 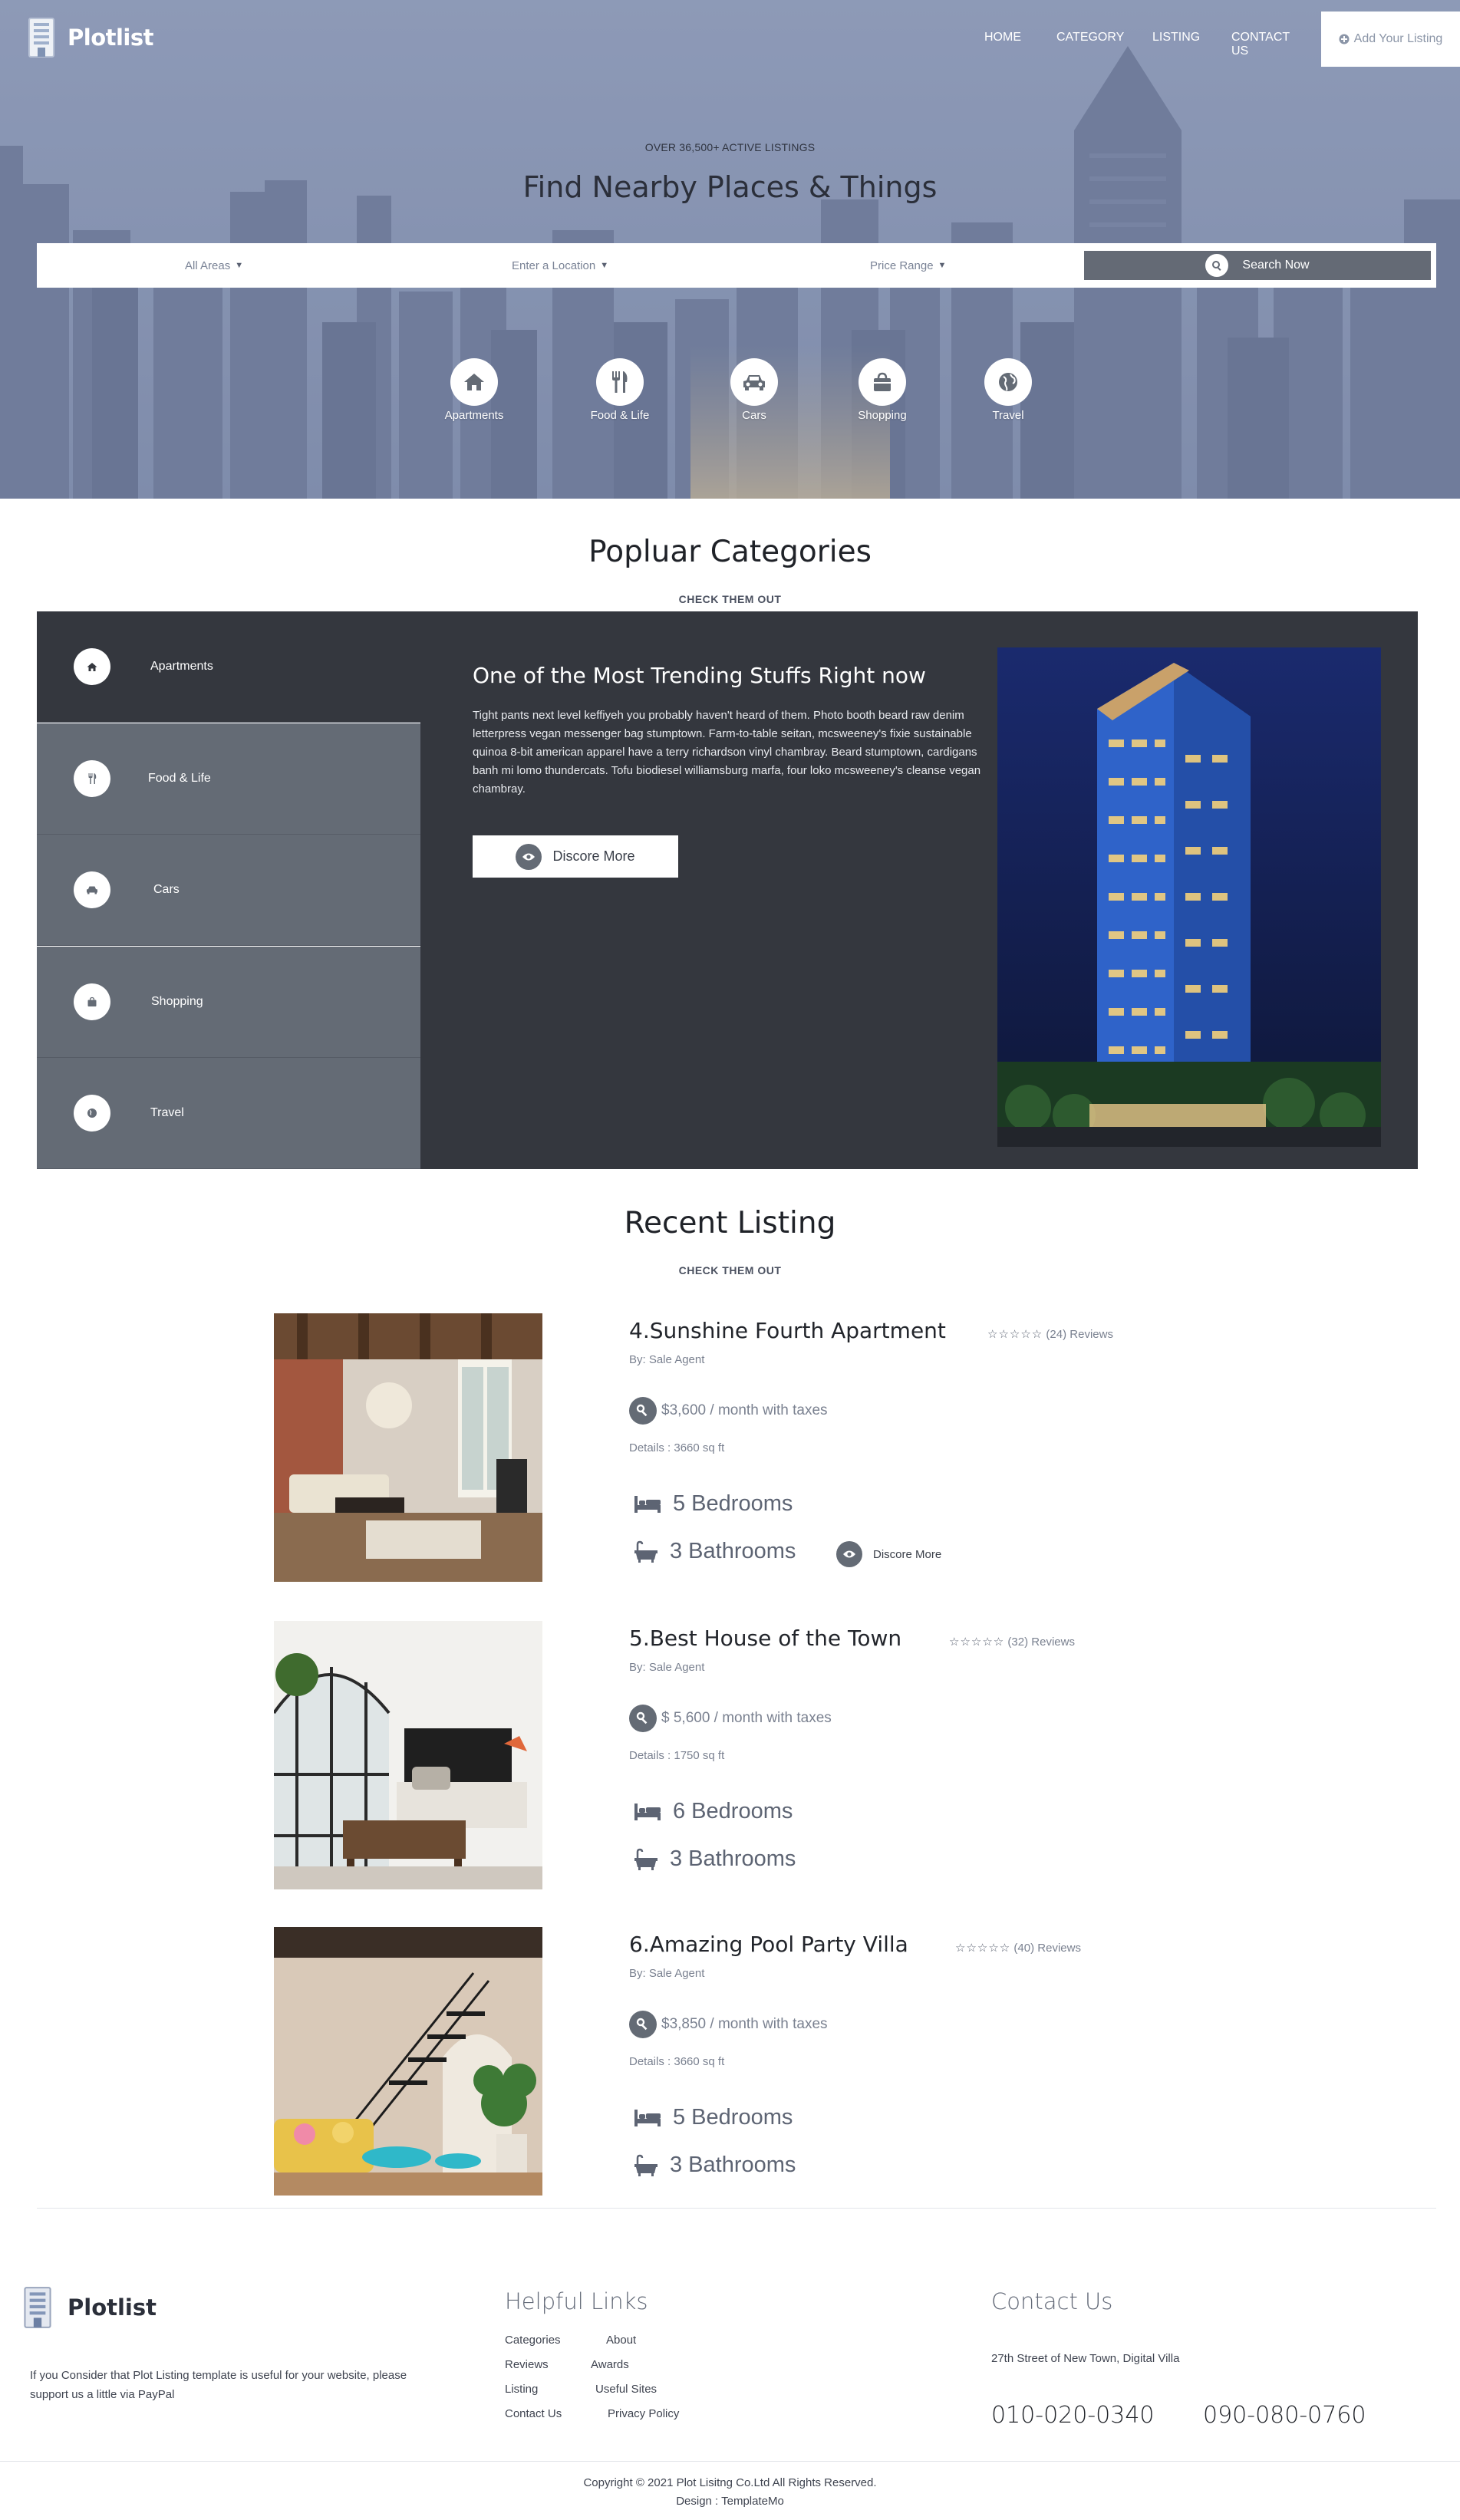 What do you see at coordinates (1047, 1948) in the screenshot?
I see `review-count: (40) Reviews` at bounding box center [1047, 1948].